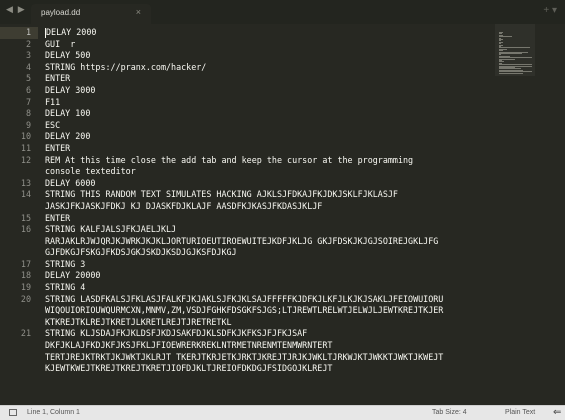 The height and width of the screenshot is (420, 565). Describe the element at coordinates (91, 14) in the screenshot. I see `tab-payload: payload.dd ×` at that location.